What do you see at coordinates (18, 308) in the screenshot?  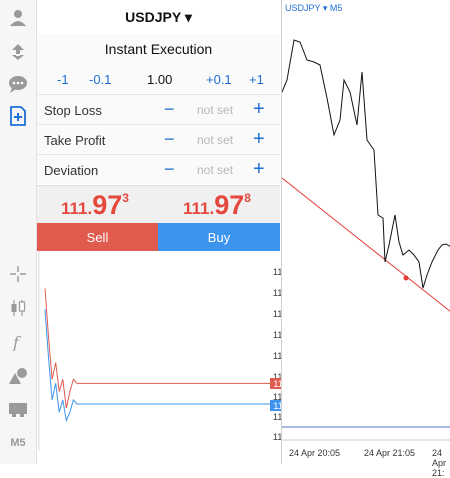 I see `candles-icon` at bounding box center [18, 308].